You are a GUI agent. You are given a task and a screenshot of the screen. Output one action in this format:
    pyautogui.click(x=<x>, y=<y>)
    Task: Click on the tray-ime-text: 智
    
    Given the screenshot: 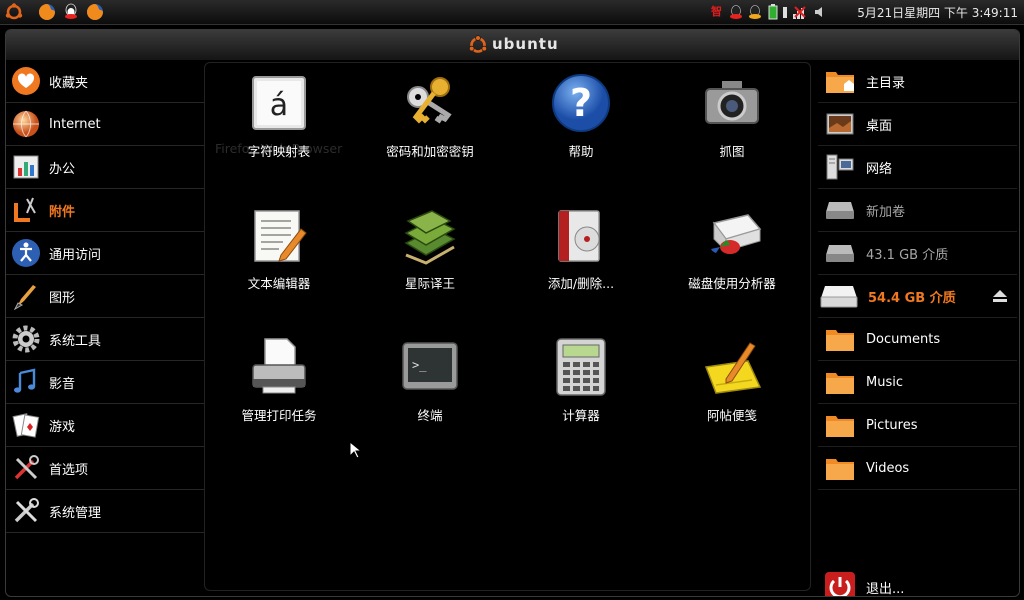 What is the action you would take?
    pyautogui.click(x=716, y=12)
    